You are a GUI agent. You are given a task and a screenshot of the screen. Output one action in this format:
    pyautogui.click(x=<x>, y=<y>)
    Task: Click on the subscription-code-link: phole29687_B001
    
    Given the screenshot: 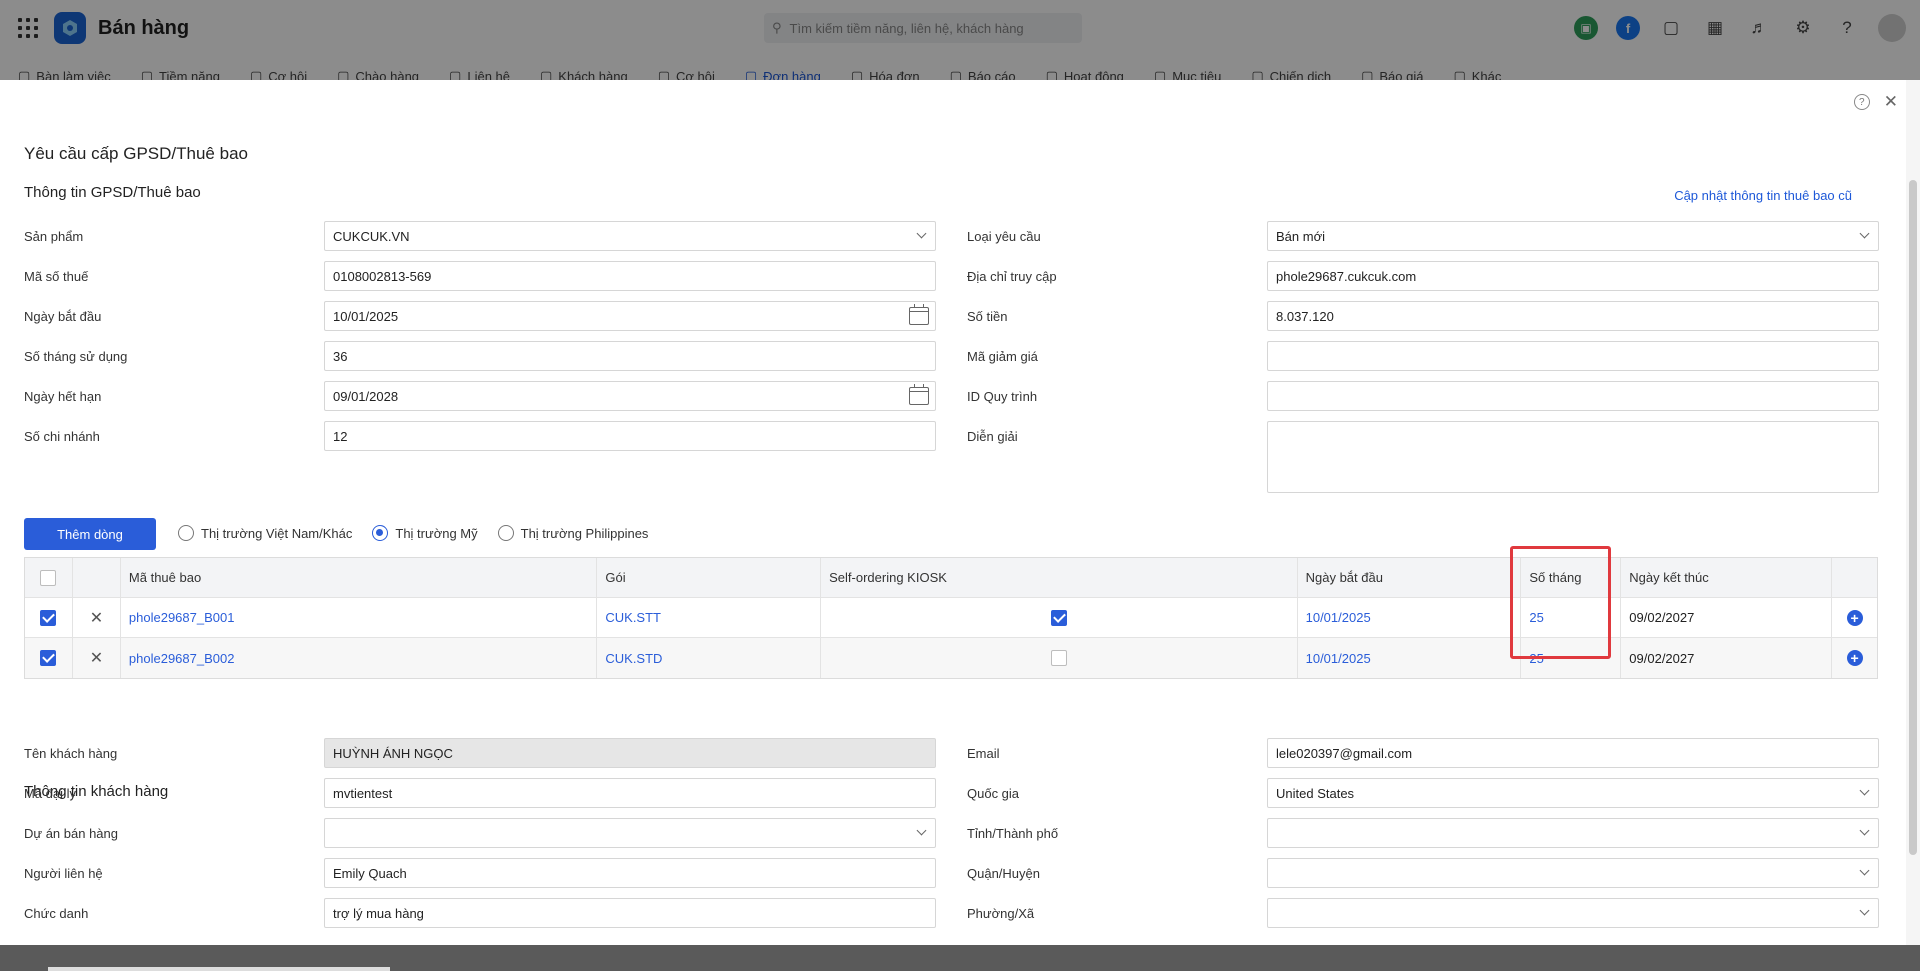 What is the action you would take?
    pyautogui.click(x=182, y=617)
    